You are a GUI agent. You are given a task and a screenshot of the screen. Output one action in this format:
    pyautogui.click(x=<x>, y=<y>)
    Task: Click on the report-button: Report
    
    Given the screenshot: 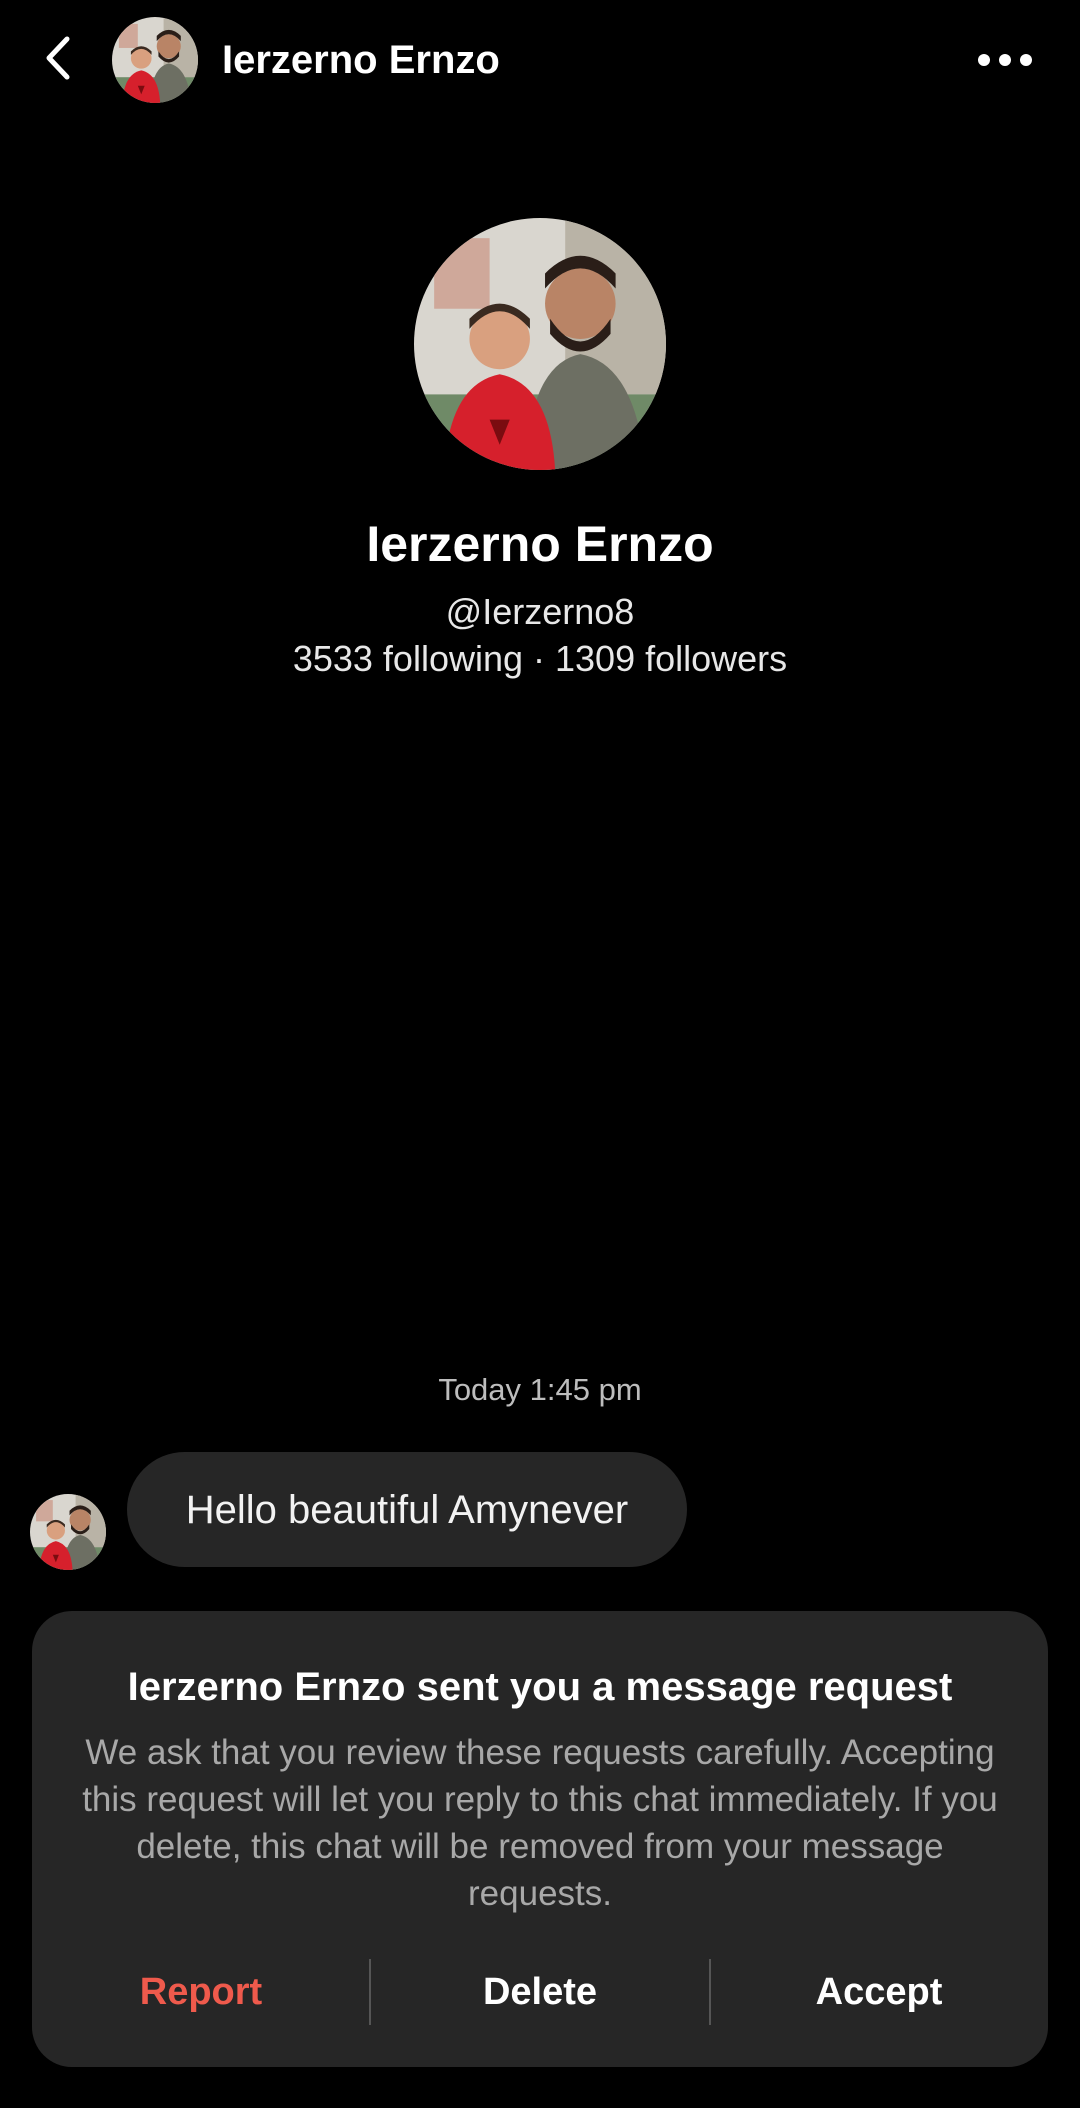 What is the action you would take?
    pyautogui.click(x=201, y=1992)
    